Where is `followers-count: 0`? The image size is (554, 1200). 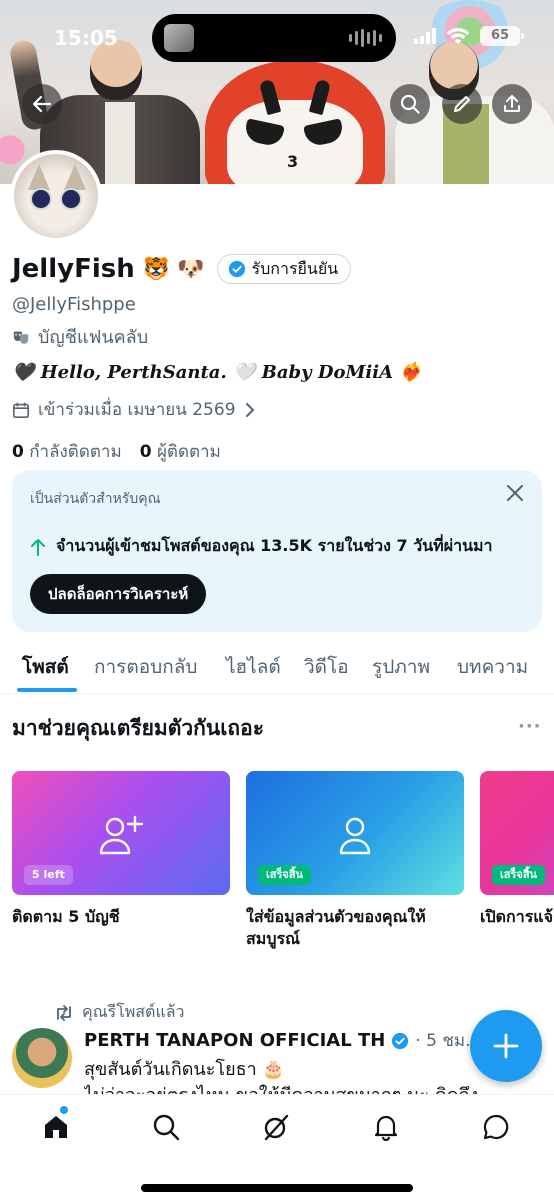
followers-count: 0 is located at coordinates (145, 452).